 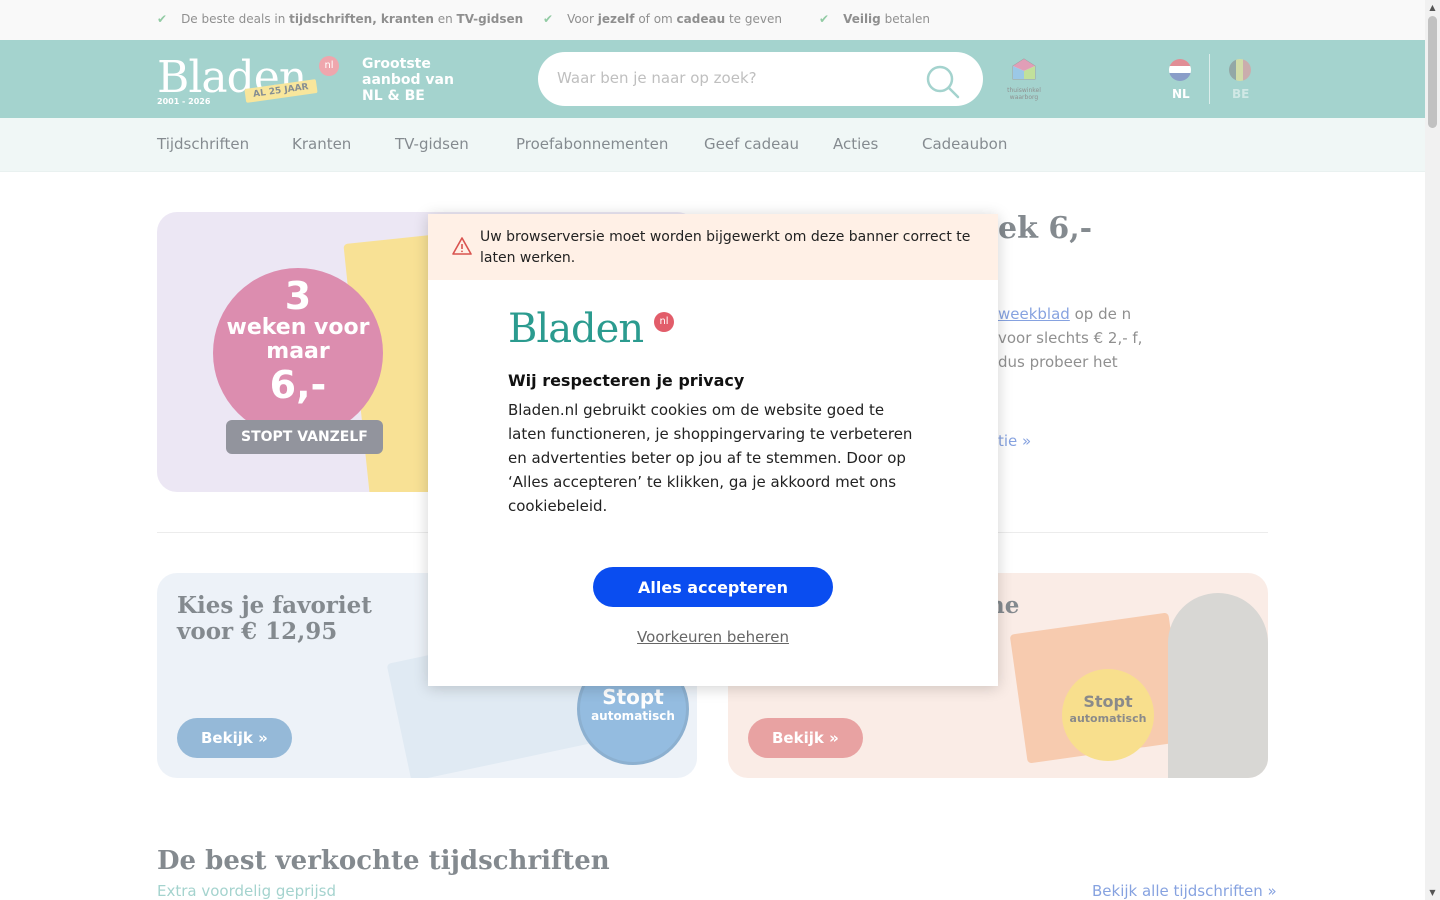 What do you see at coordinates (1432, 450) in the screenshot?
I see `page-scrollbar: ▲ ▼` at bounding box center [1432, 450].